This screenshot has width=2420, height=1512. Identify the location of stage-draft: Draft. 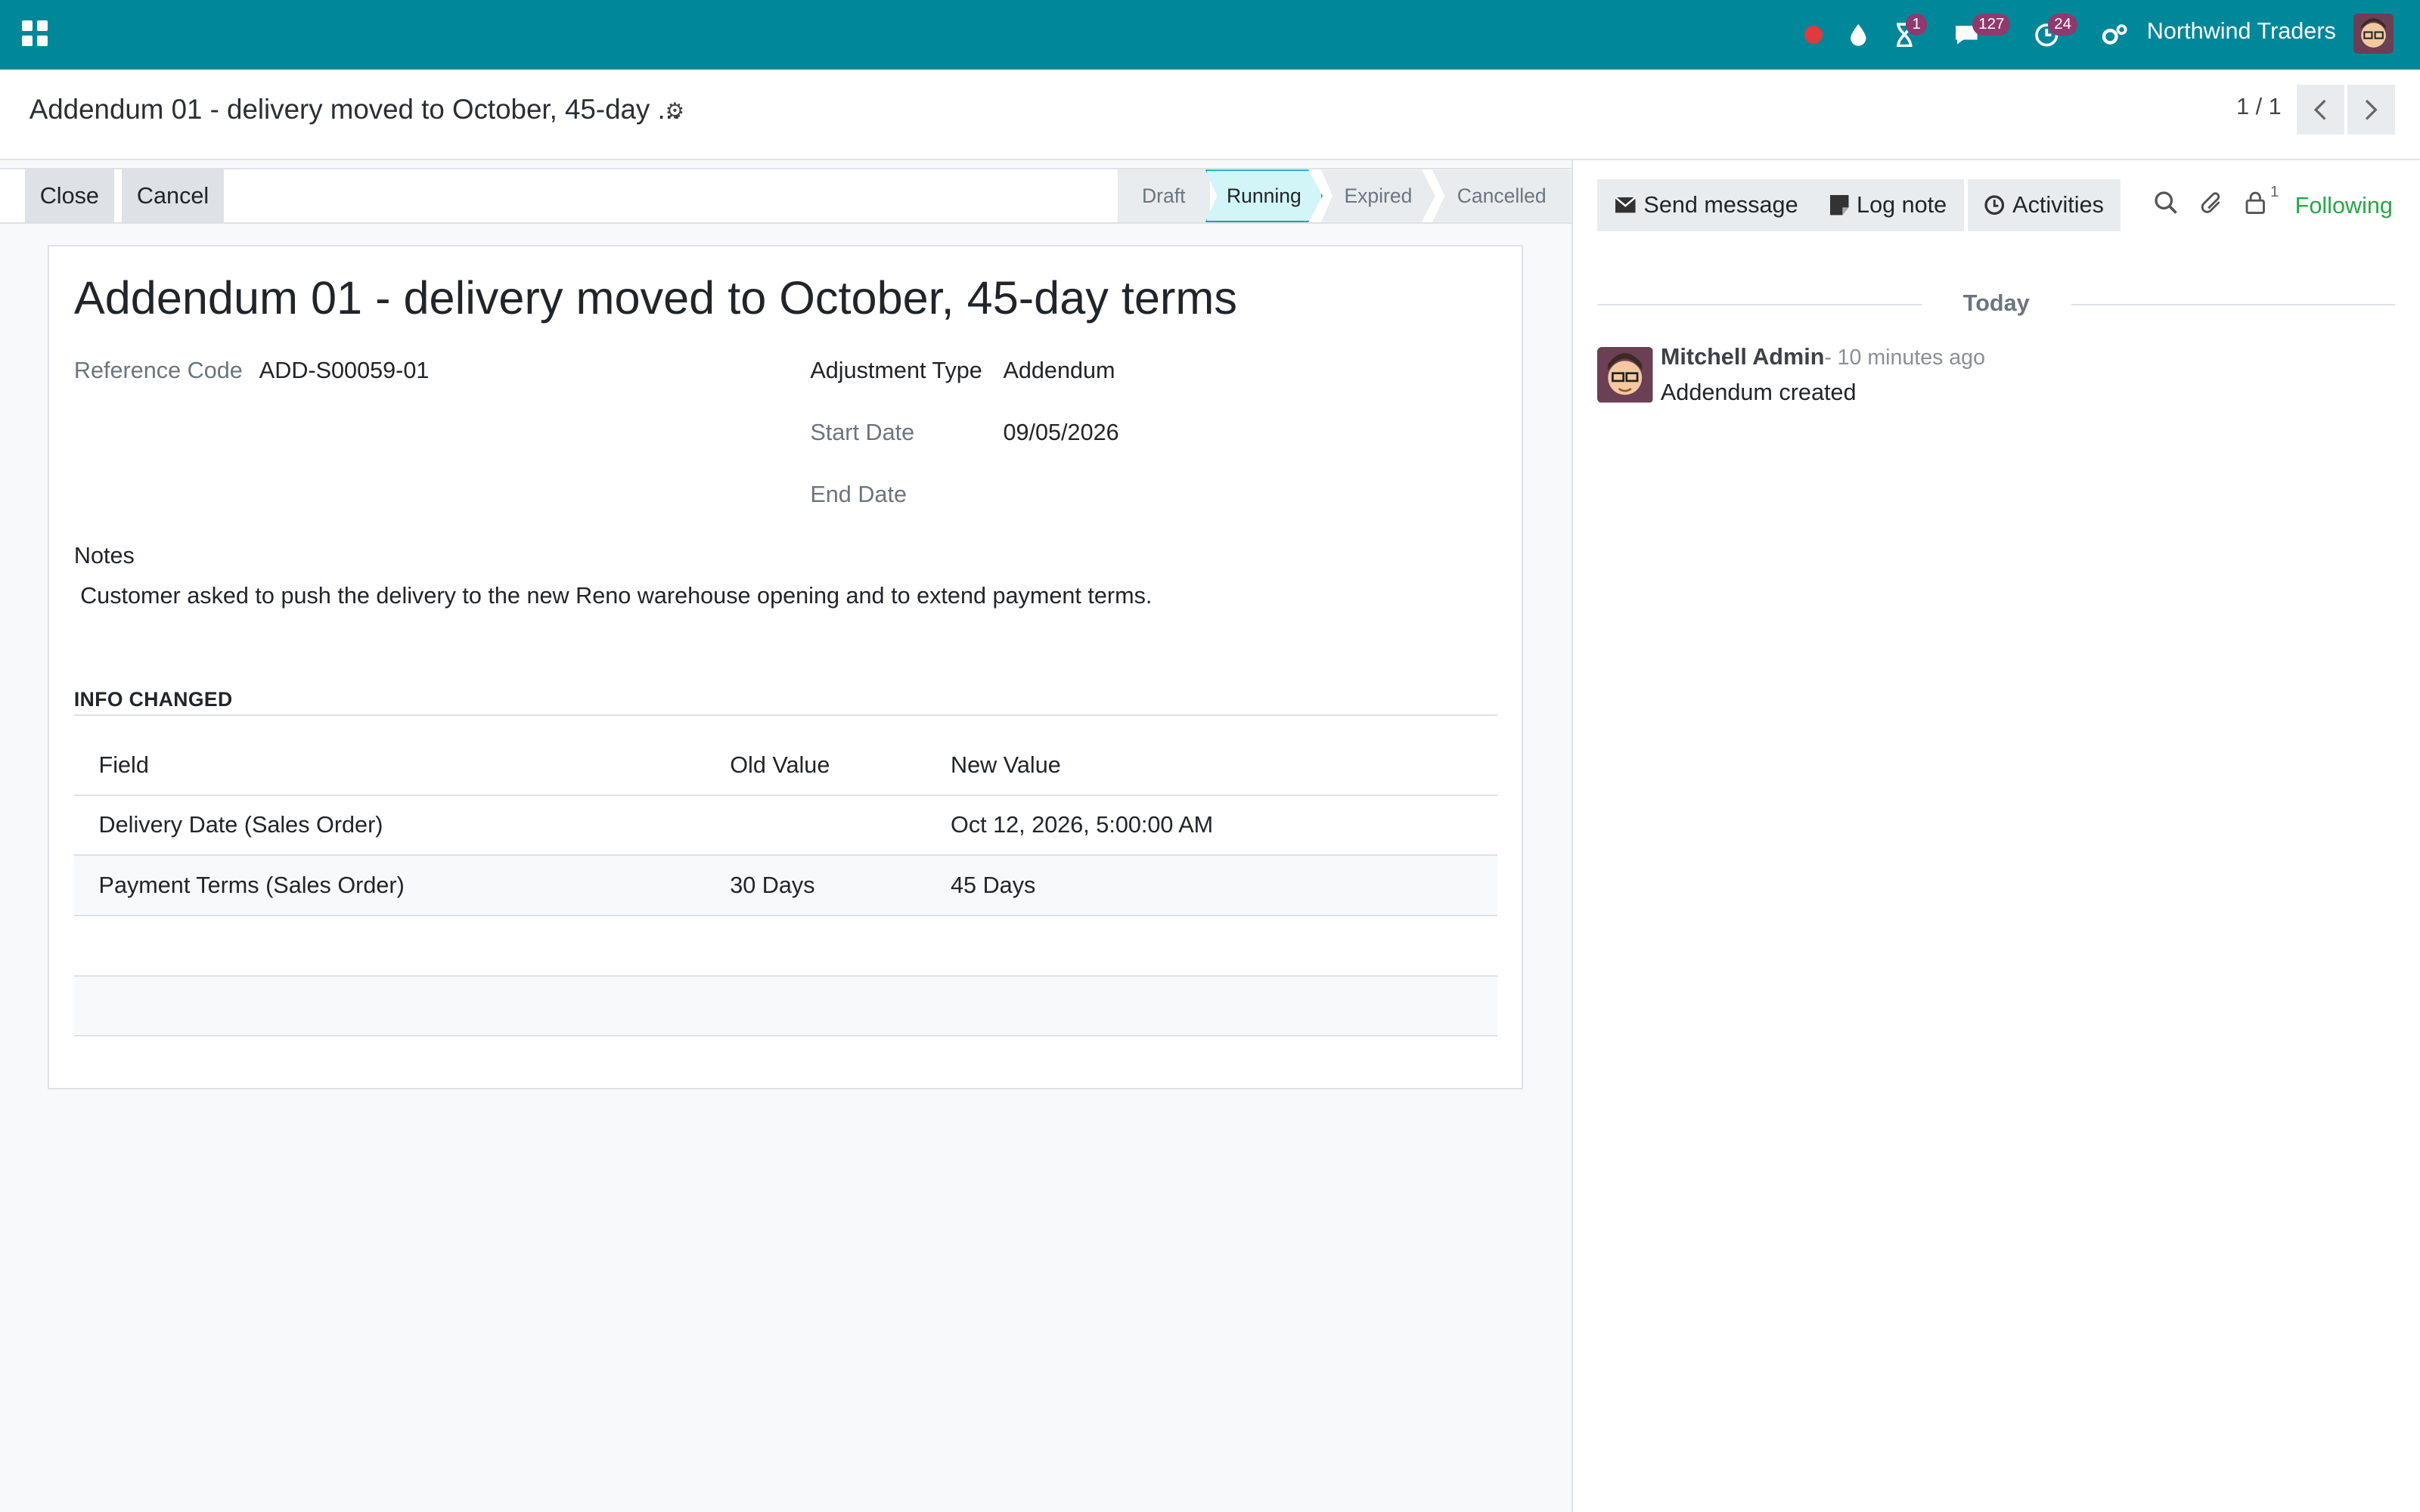
(1163, 195).